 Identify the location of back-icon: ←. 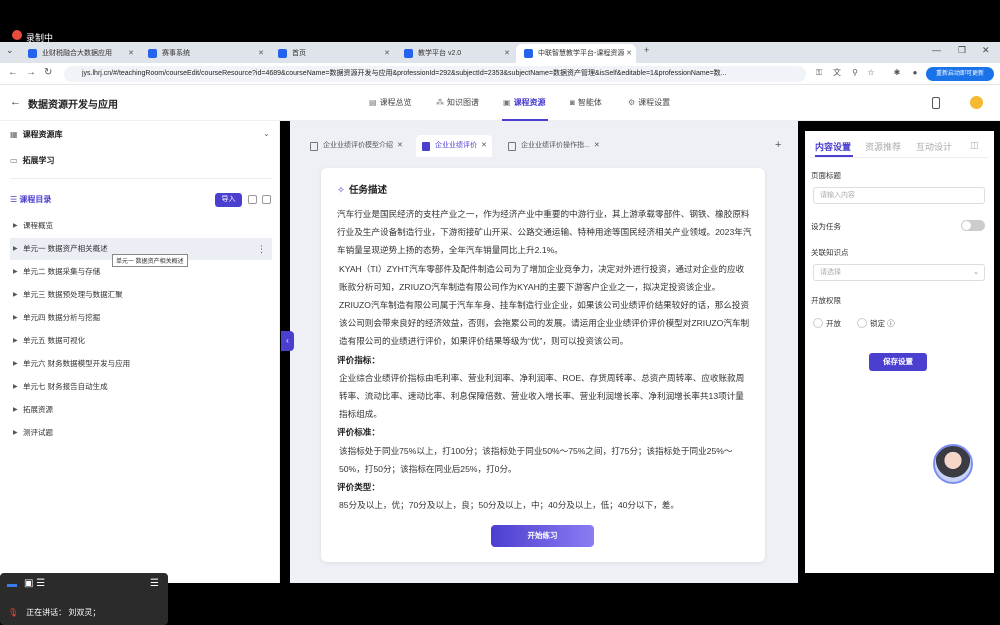
(13, 72).